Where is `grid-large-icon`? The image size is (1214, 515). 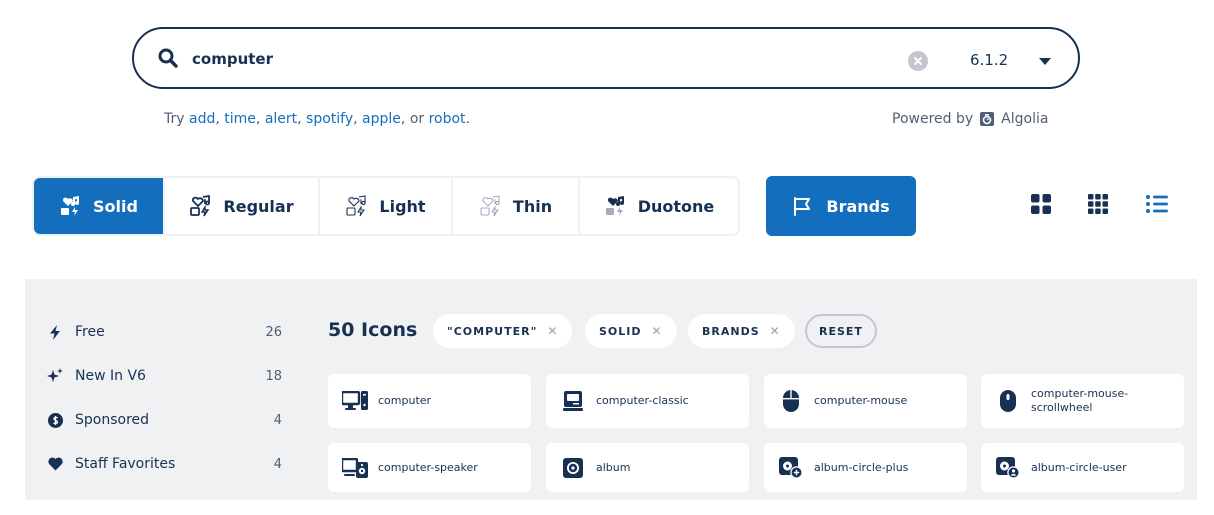
grid-large-icon is located at coordinates (1041, 204).